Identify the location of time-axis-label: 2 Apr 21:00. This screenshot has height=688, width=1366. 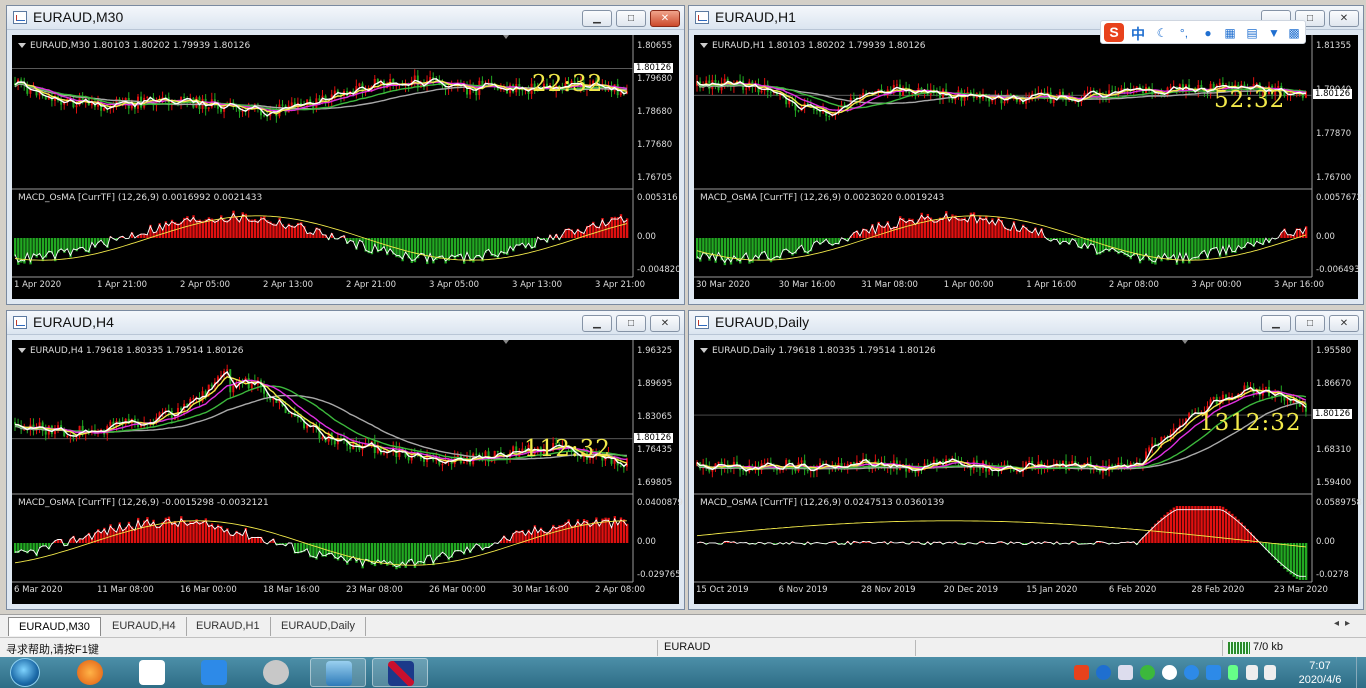
(371, 285).